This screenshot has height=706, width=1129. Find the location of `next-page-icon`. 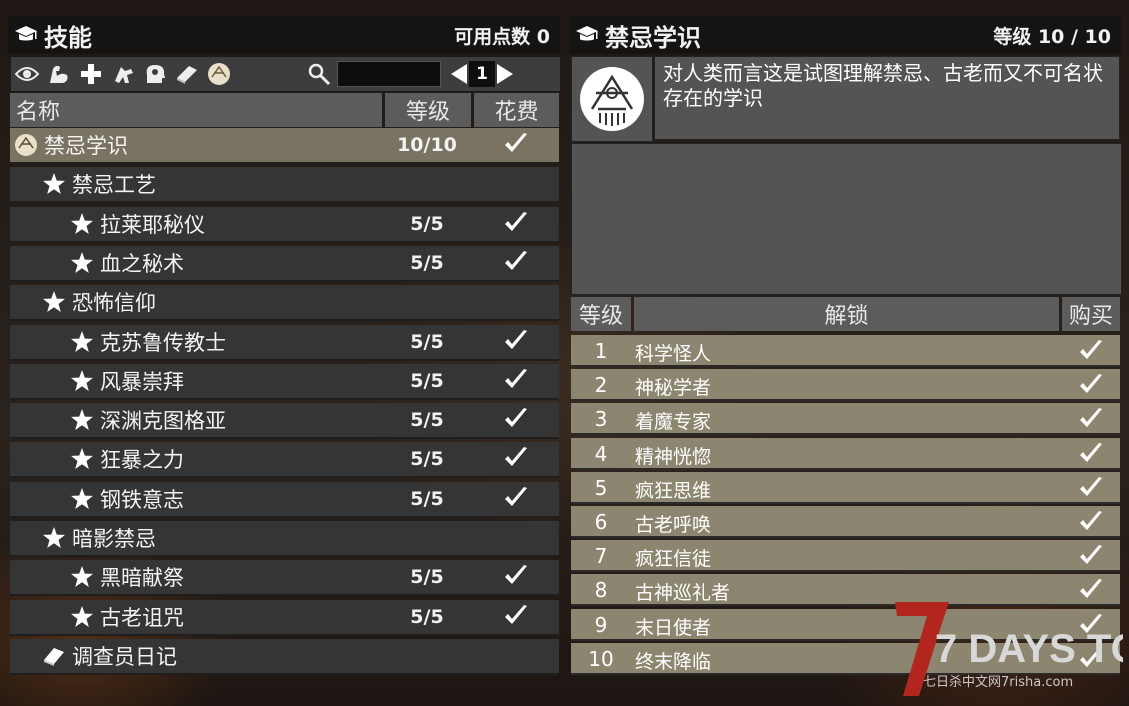

next-page-icon is located at coordinates (505, 74).